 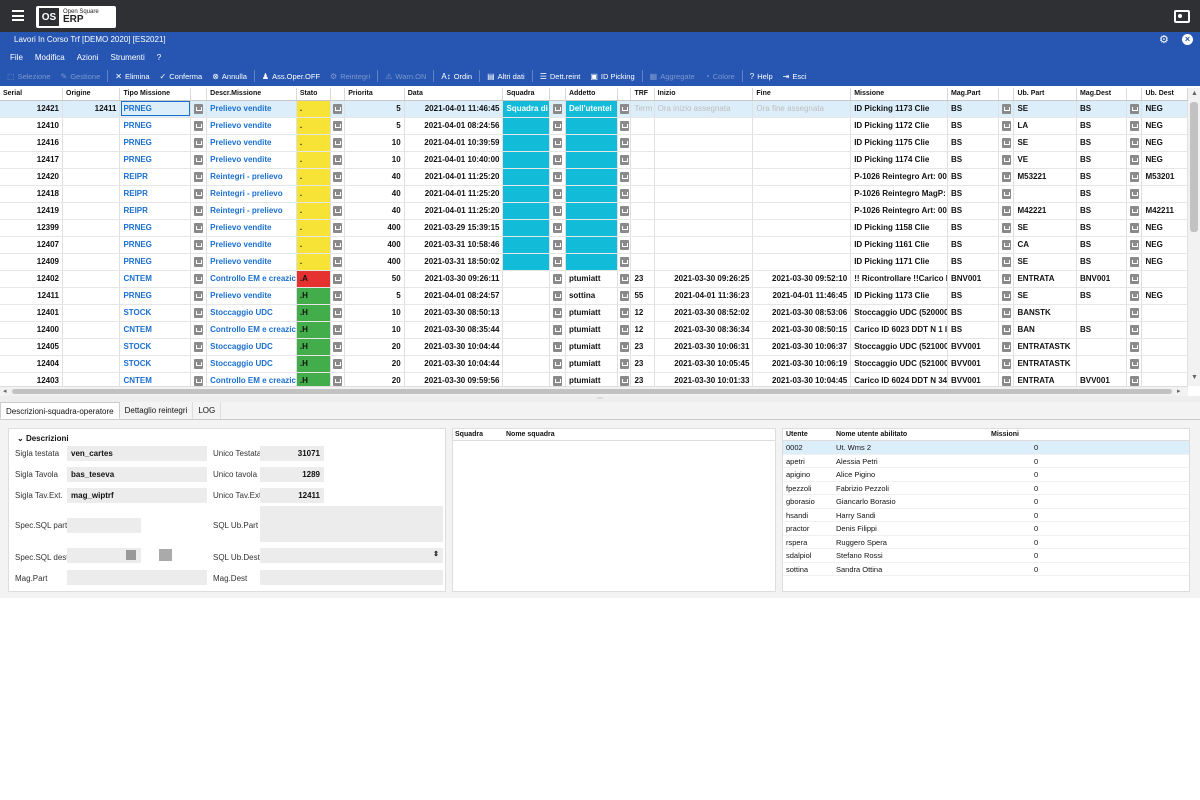 I want to click on descr-missione-cell: Stoccaggio UDC, so click(x=251, y=347).